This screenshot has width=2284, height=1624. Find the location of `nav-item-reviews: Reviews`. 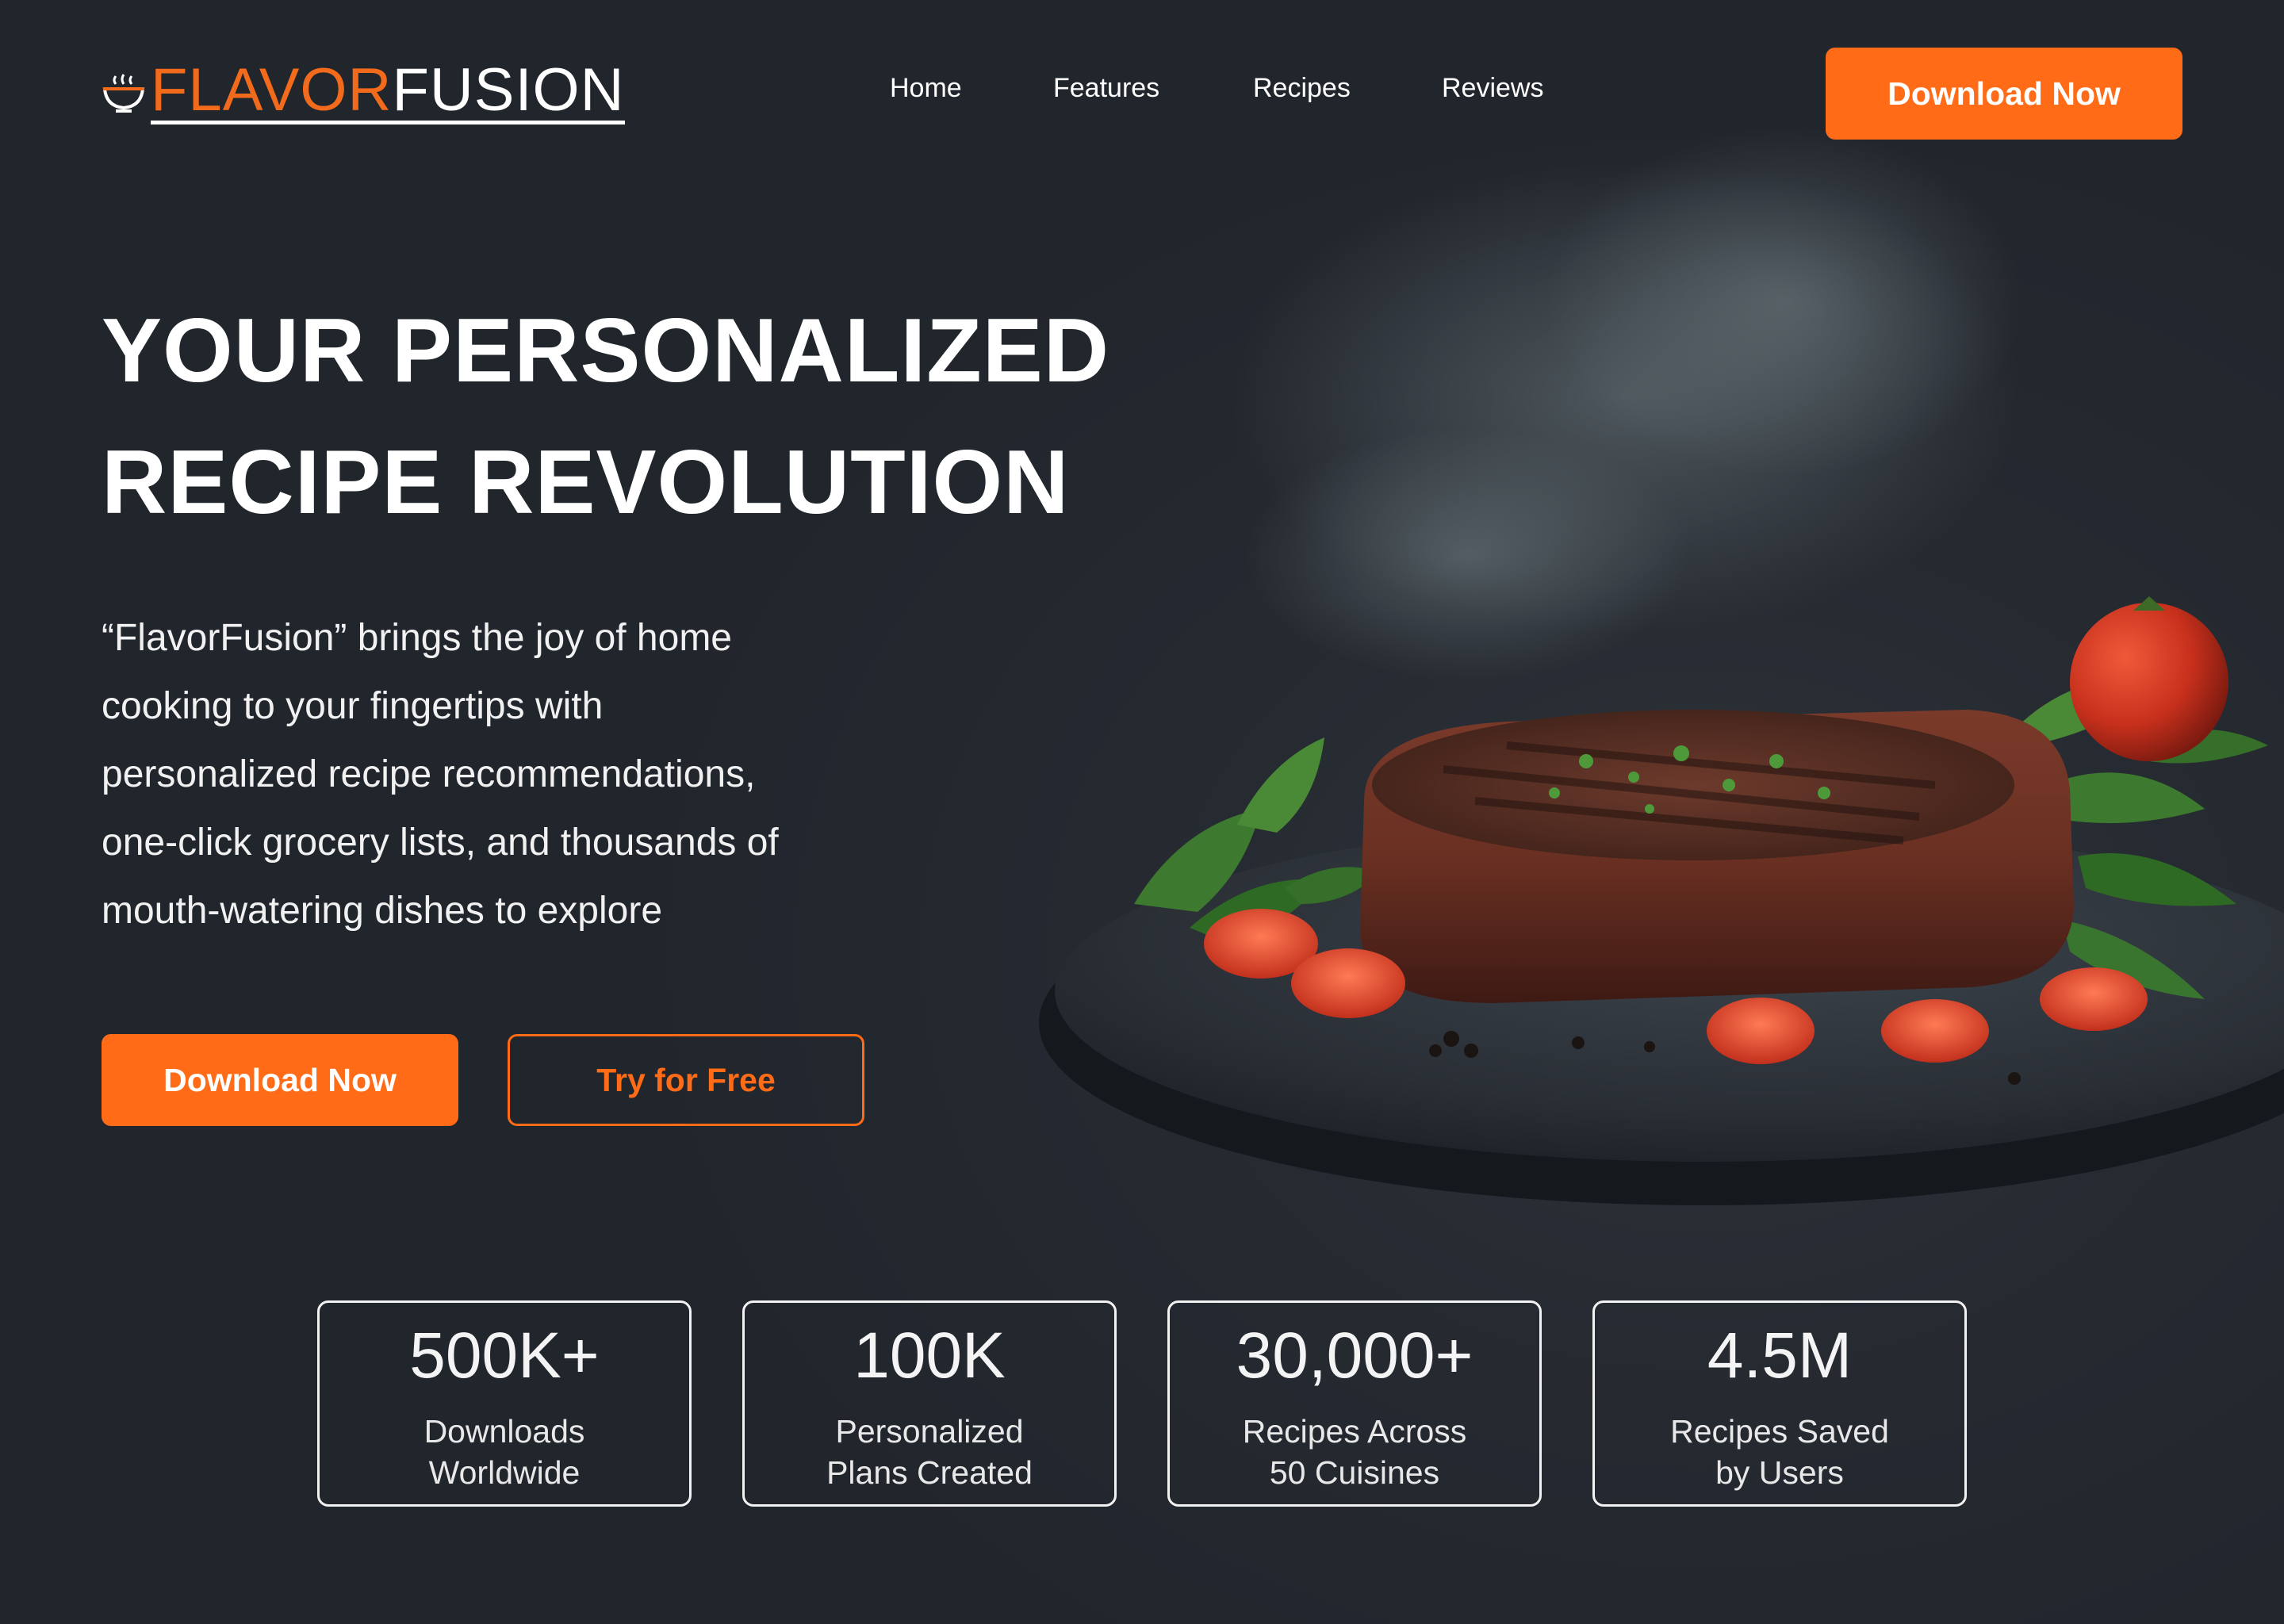

nav-item-reviews: Reviews is located at coordinates (1492, 88).